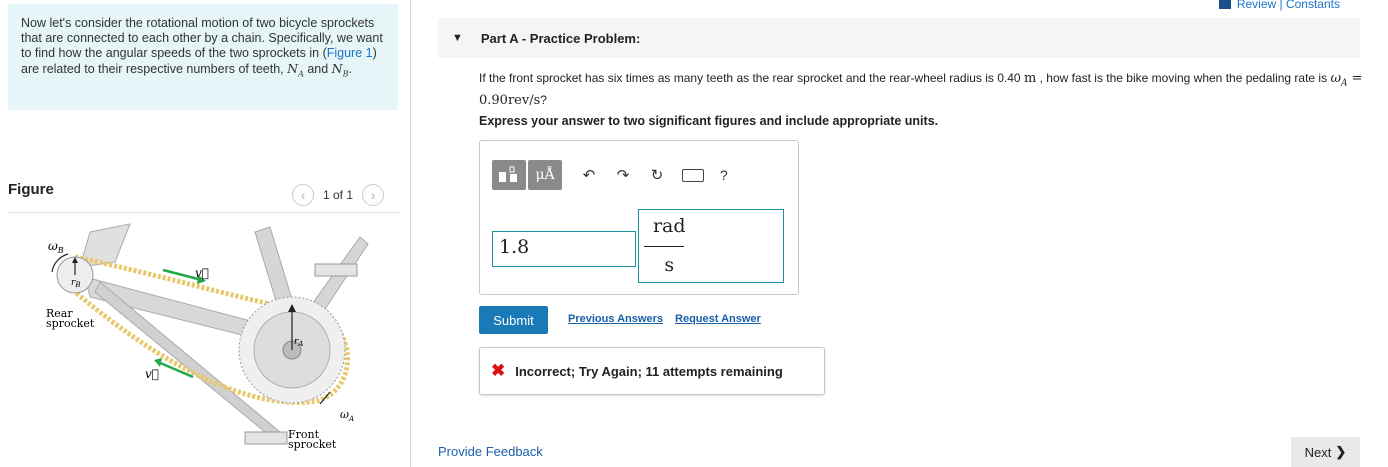 This screenshot has height=467, width=1388. I want to click on keyboard-icon, so click(693, 175).